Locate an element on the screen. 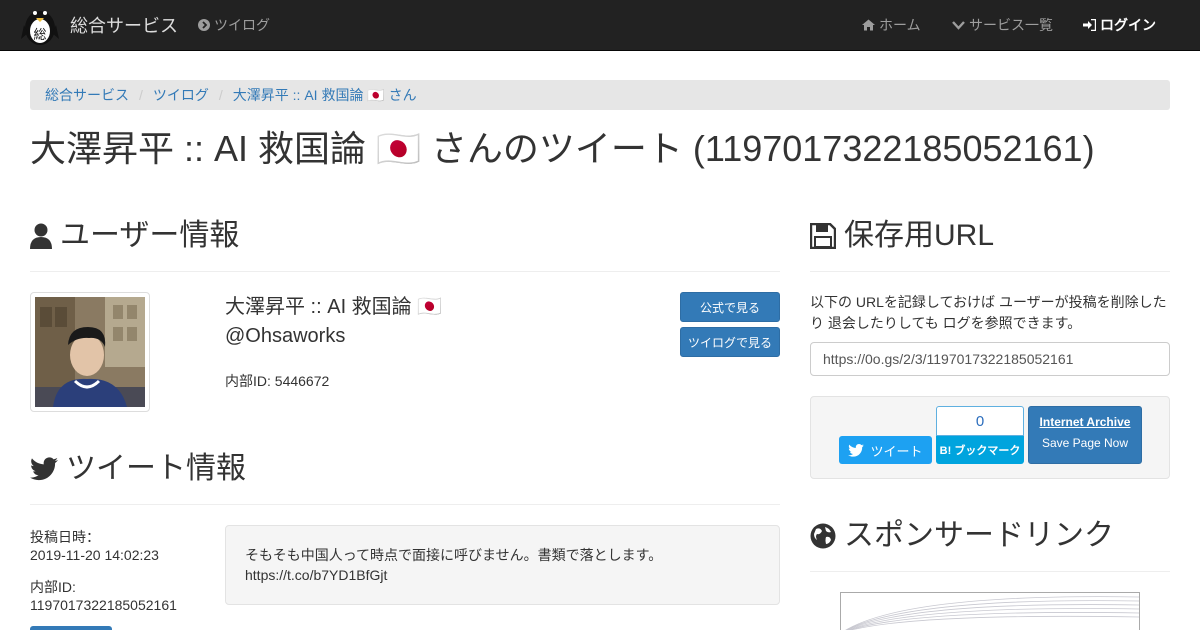 The image size is (1200, 630). save-page-now-label: Save Page Now is located at coordinates (1085, 443).